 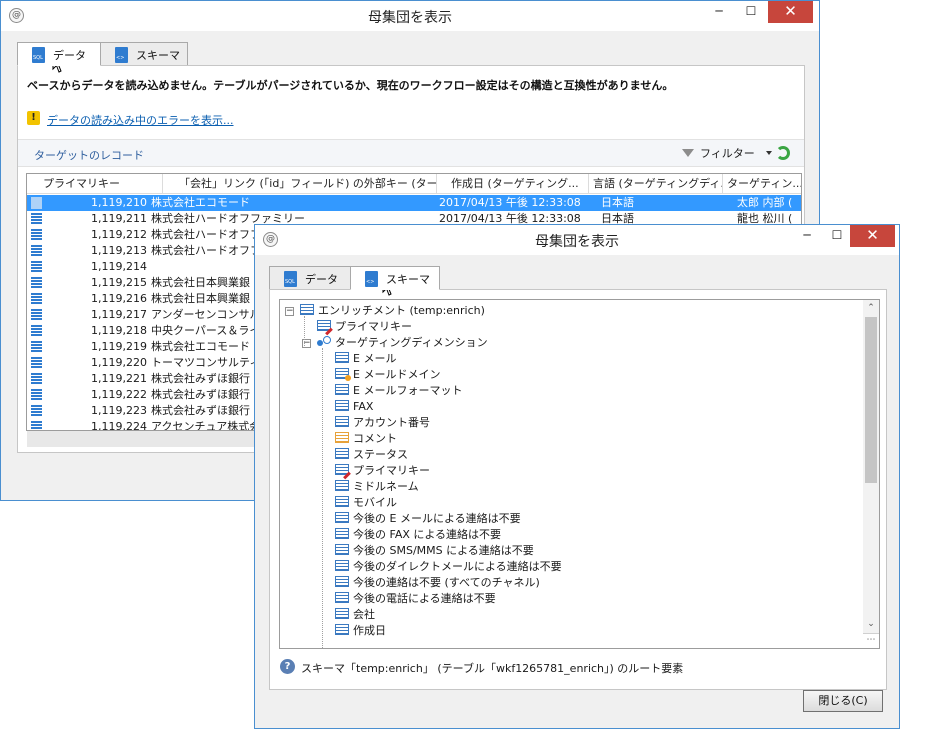 I want to click on window-title: 母集団を表示, so click(x=410, y=18).